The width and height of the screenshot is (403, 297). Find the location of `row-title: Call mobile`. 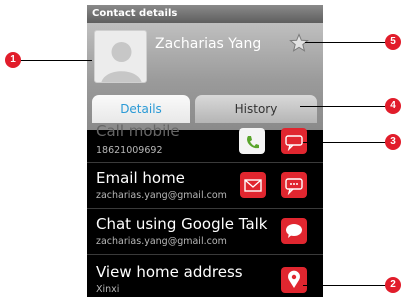

row-title: Call mobile is located at coordinates (138, 131).